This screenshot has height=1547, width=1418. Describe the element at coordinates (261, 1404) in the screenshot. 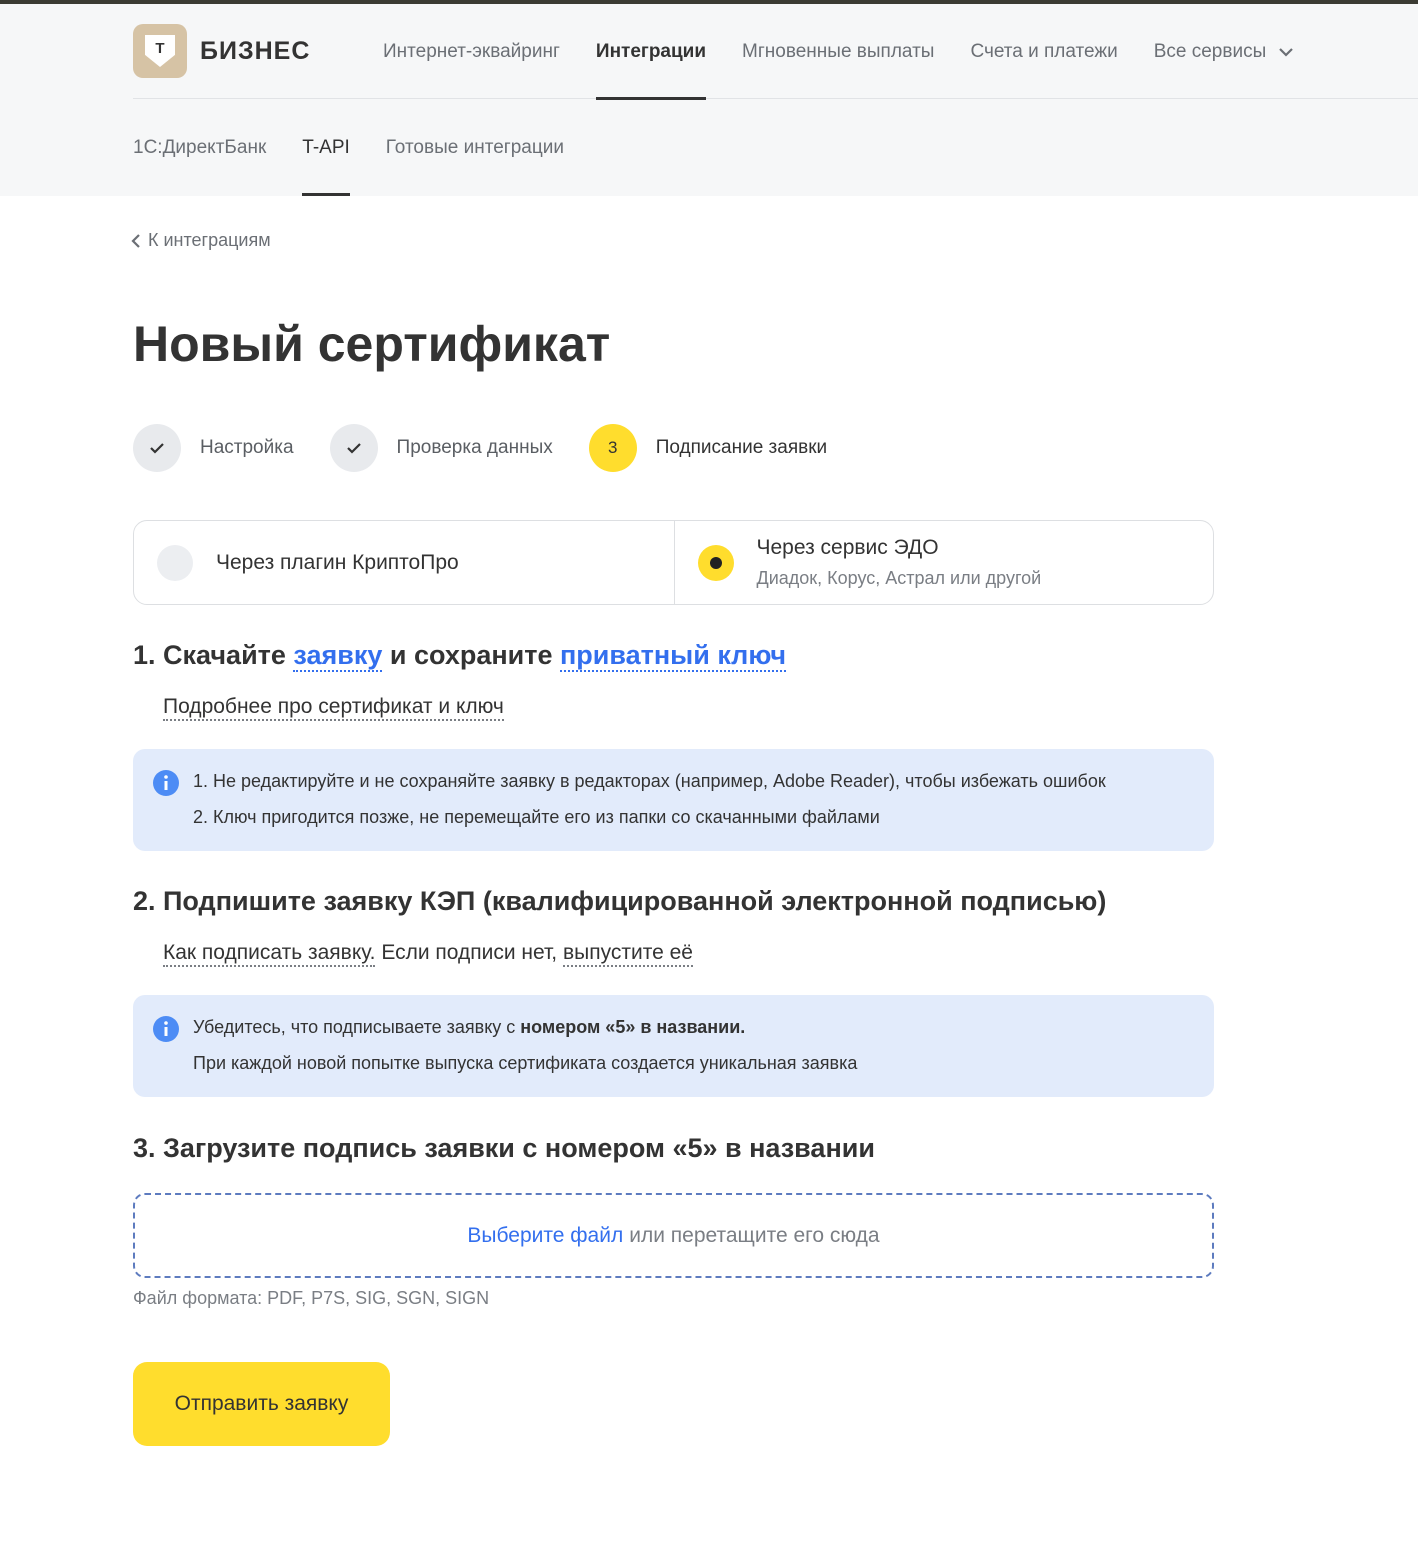

I see `submit-request-button: Отправить заявку` at that location.